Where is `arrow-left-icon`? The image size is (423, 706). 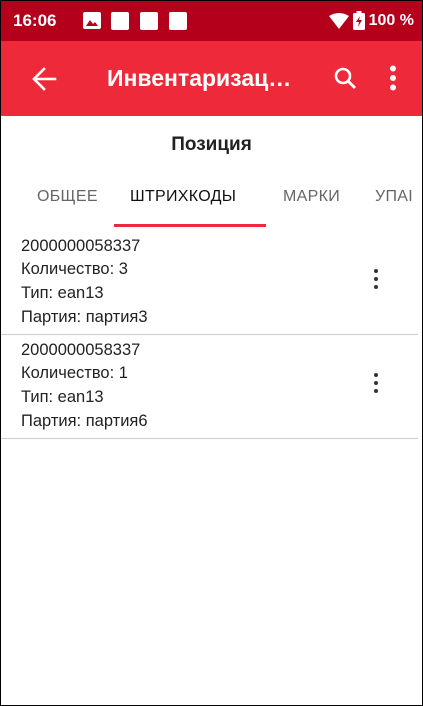
arrow-left-icon is located at coordinates (44, 79).